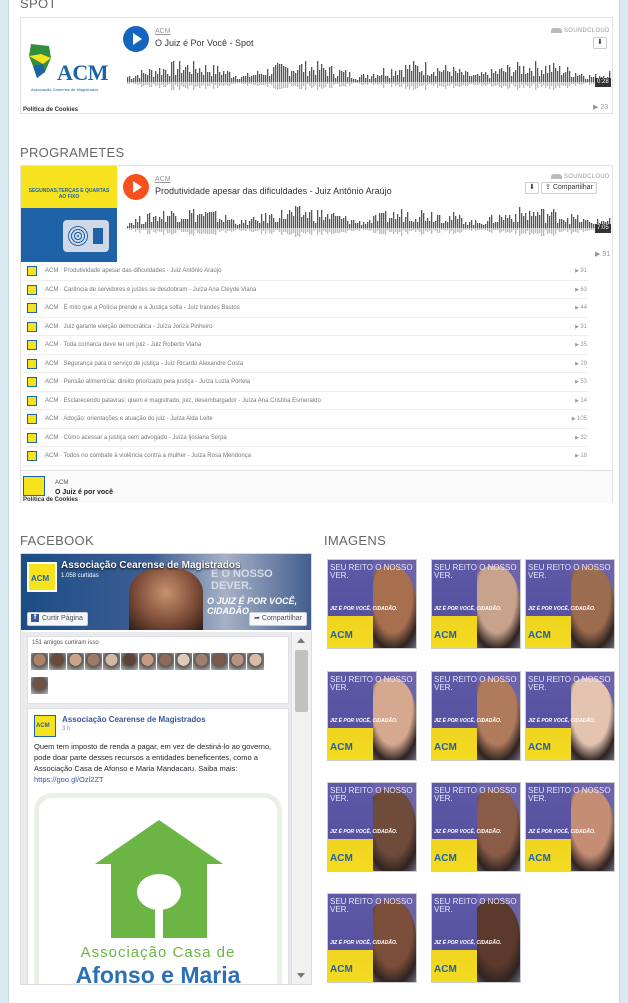 This screenshot has width=628, height=1003. I want to click on playlist-item-plays: 35, so click(581, 345).